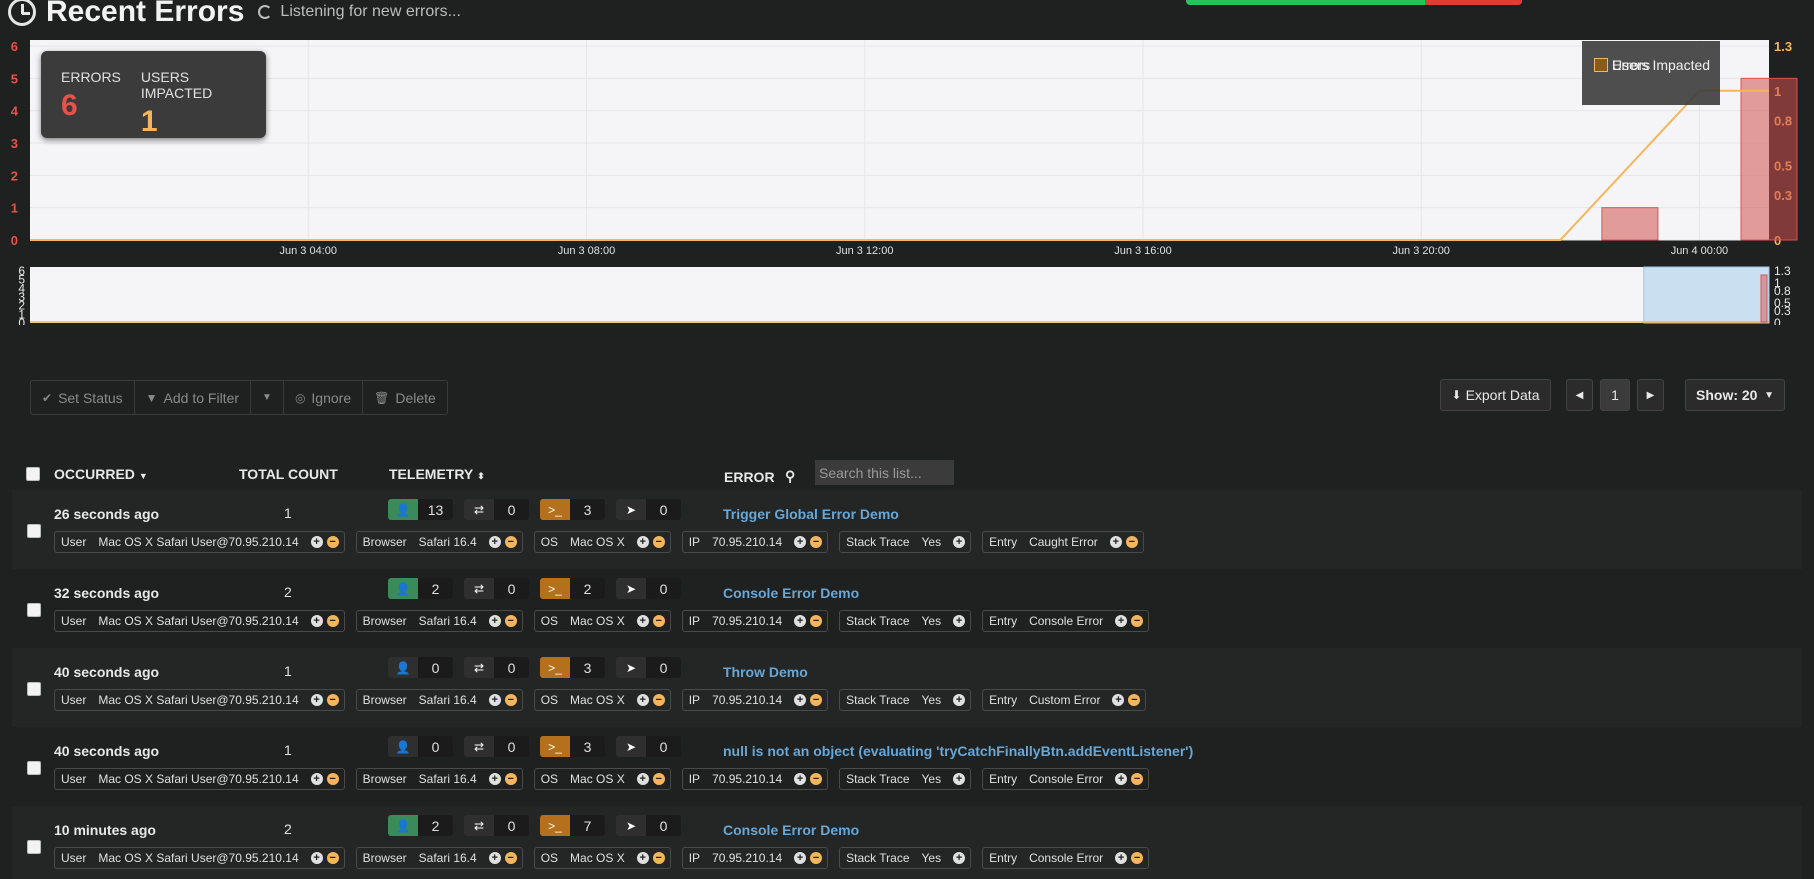 The image size is (1814, 879). What do you see at coordinates (572, 825) in the screenshot?
I see `telemetry-console: >_ 7` at bounding box center [572, 825].